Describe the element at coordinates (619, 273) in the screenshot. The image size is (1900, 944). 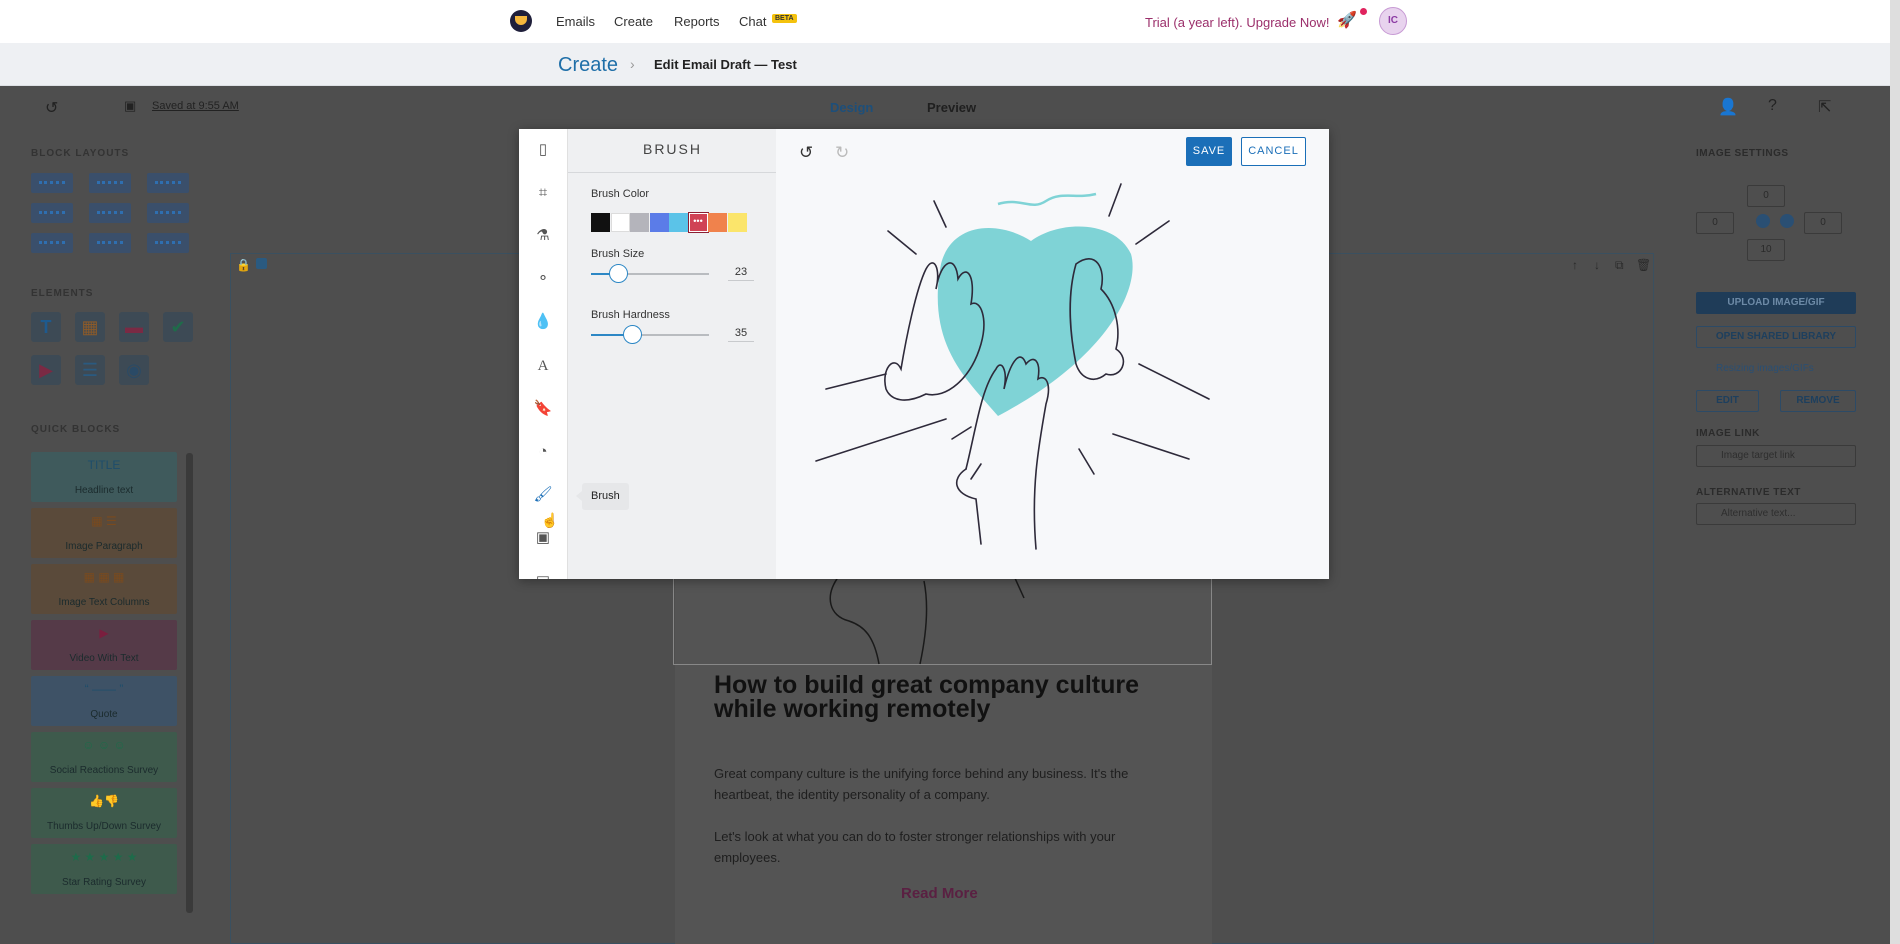
I see `brush-size-handle` at that location.